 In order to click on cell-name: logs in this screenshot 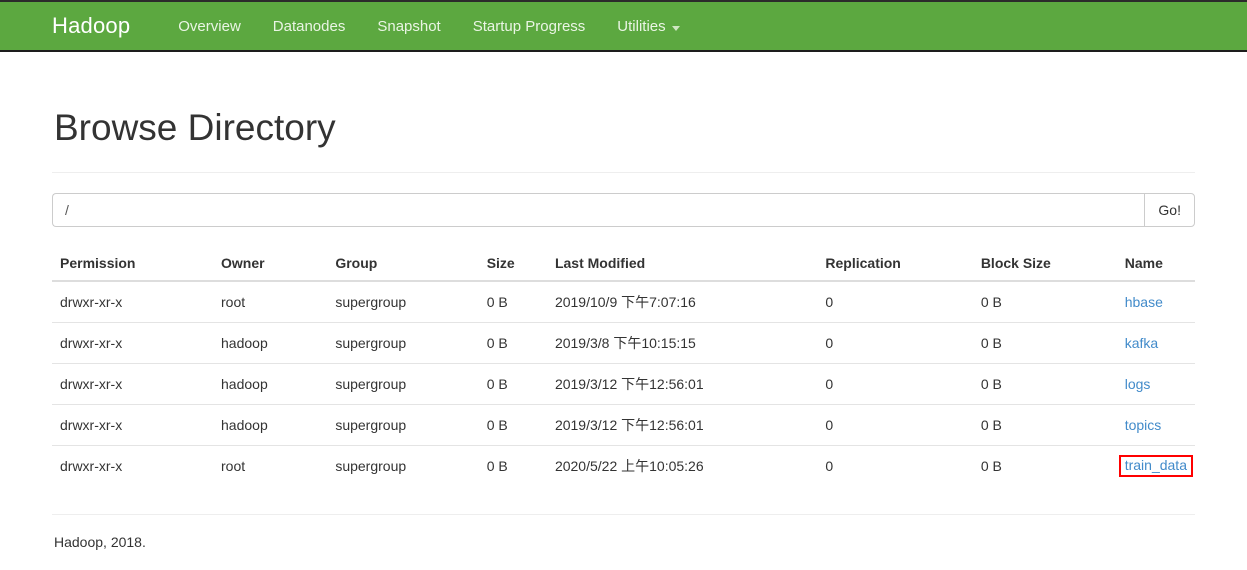, I will do `click(1155, 383)`.